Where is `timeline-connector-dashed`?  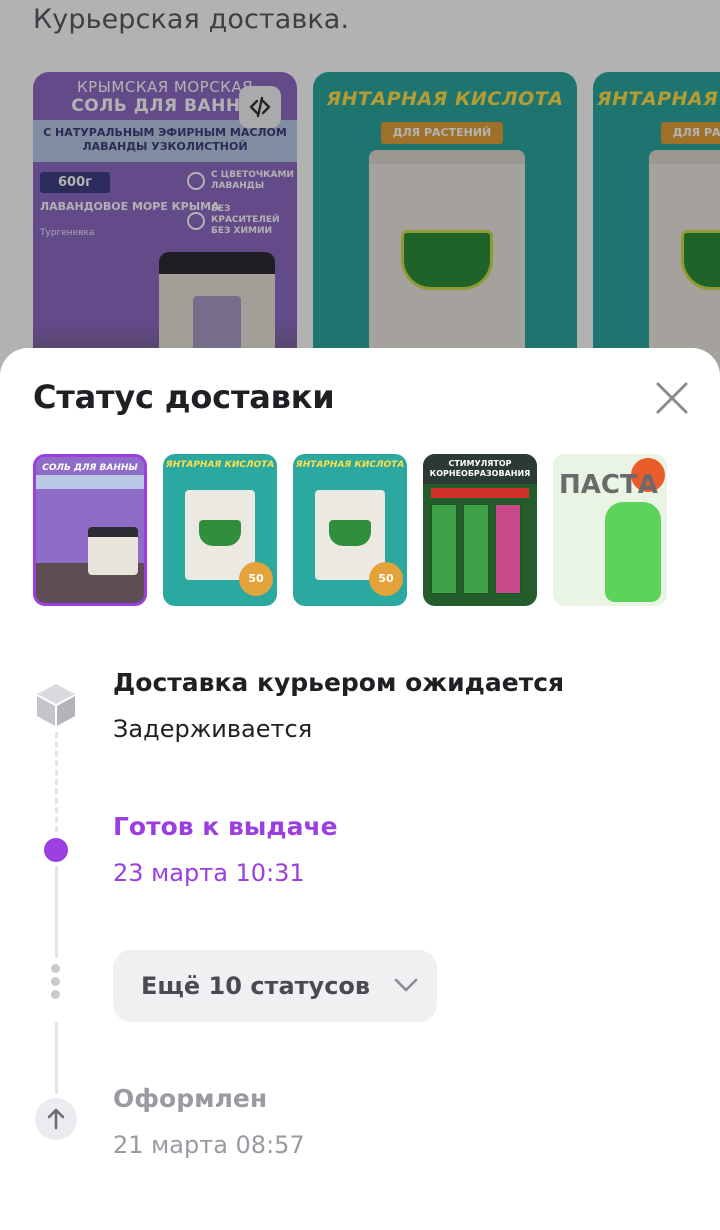 timeline-connector-dashed is located at coordinates (56, 782).